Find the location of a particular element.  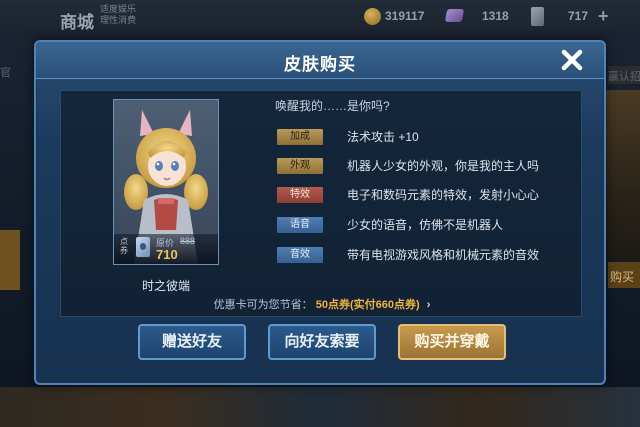

store-subtitle: 适度娱乐 理性消费 is located at coordinates (118, 15).